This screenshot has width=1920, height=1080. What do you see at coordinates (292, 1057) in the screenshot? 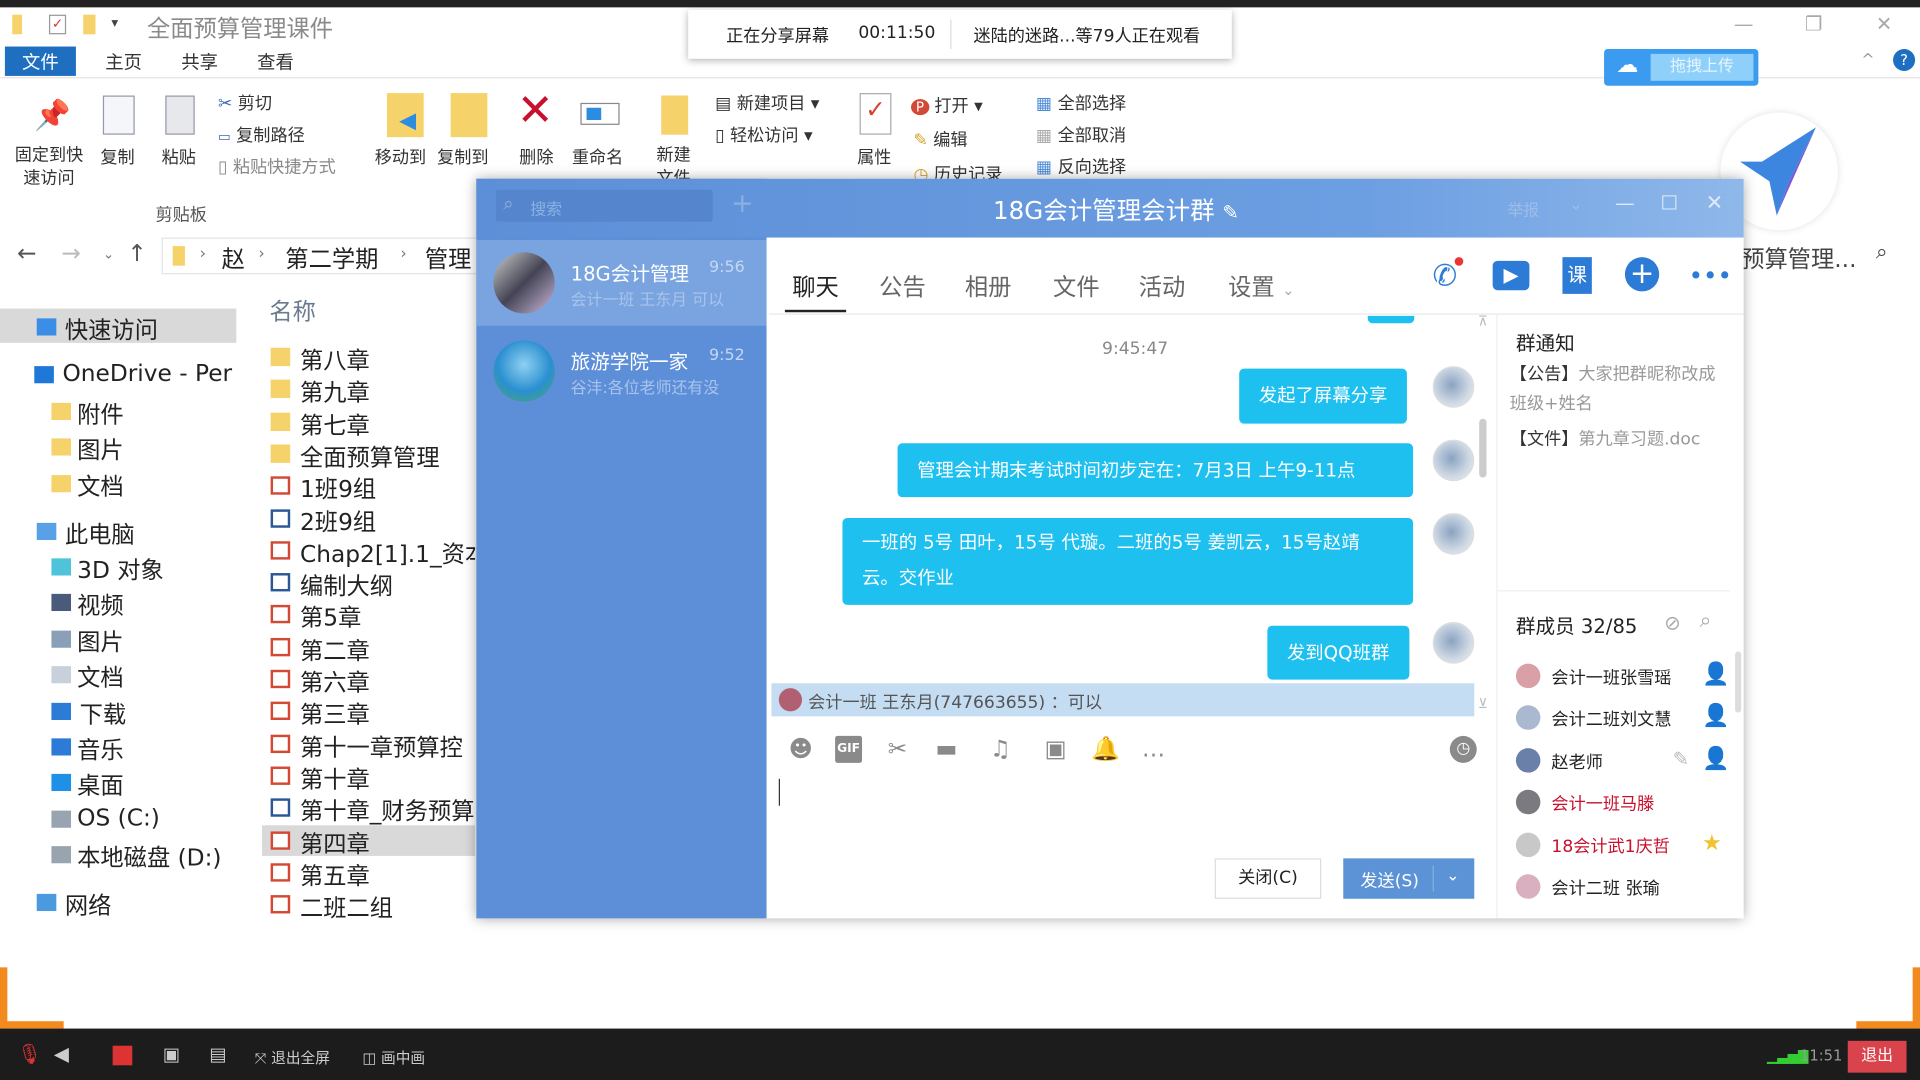
I see `exit-fullscreen-button: ⤧ 退出全屏` at bounding box center [292, 1057].